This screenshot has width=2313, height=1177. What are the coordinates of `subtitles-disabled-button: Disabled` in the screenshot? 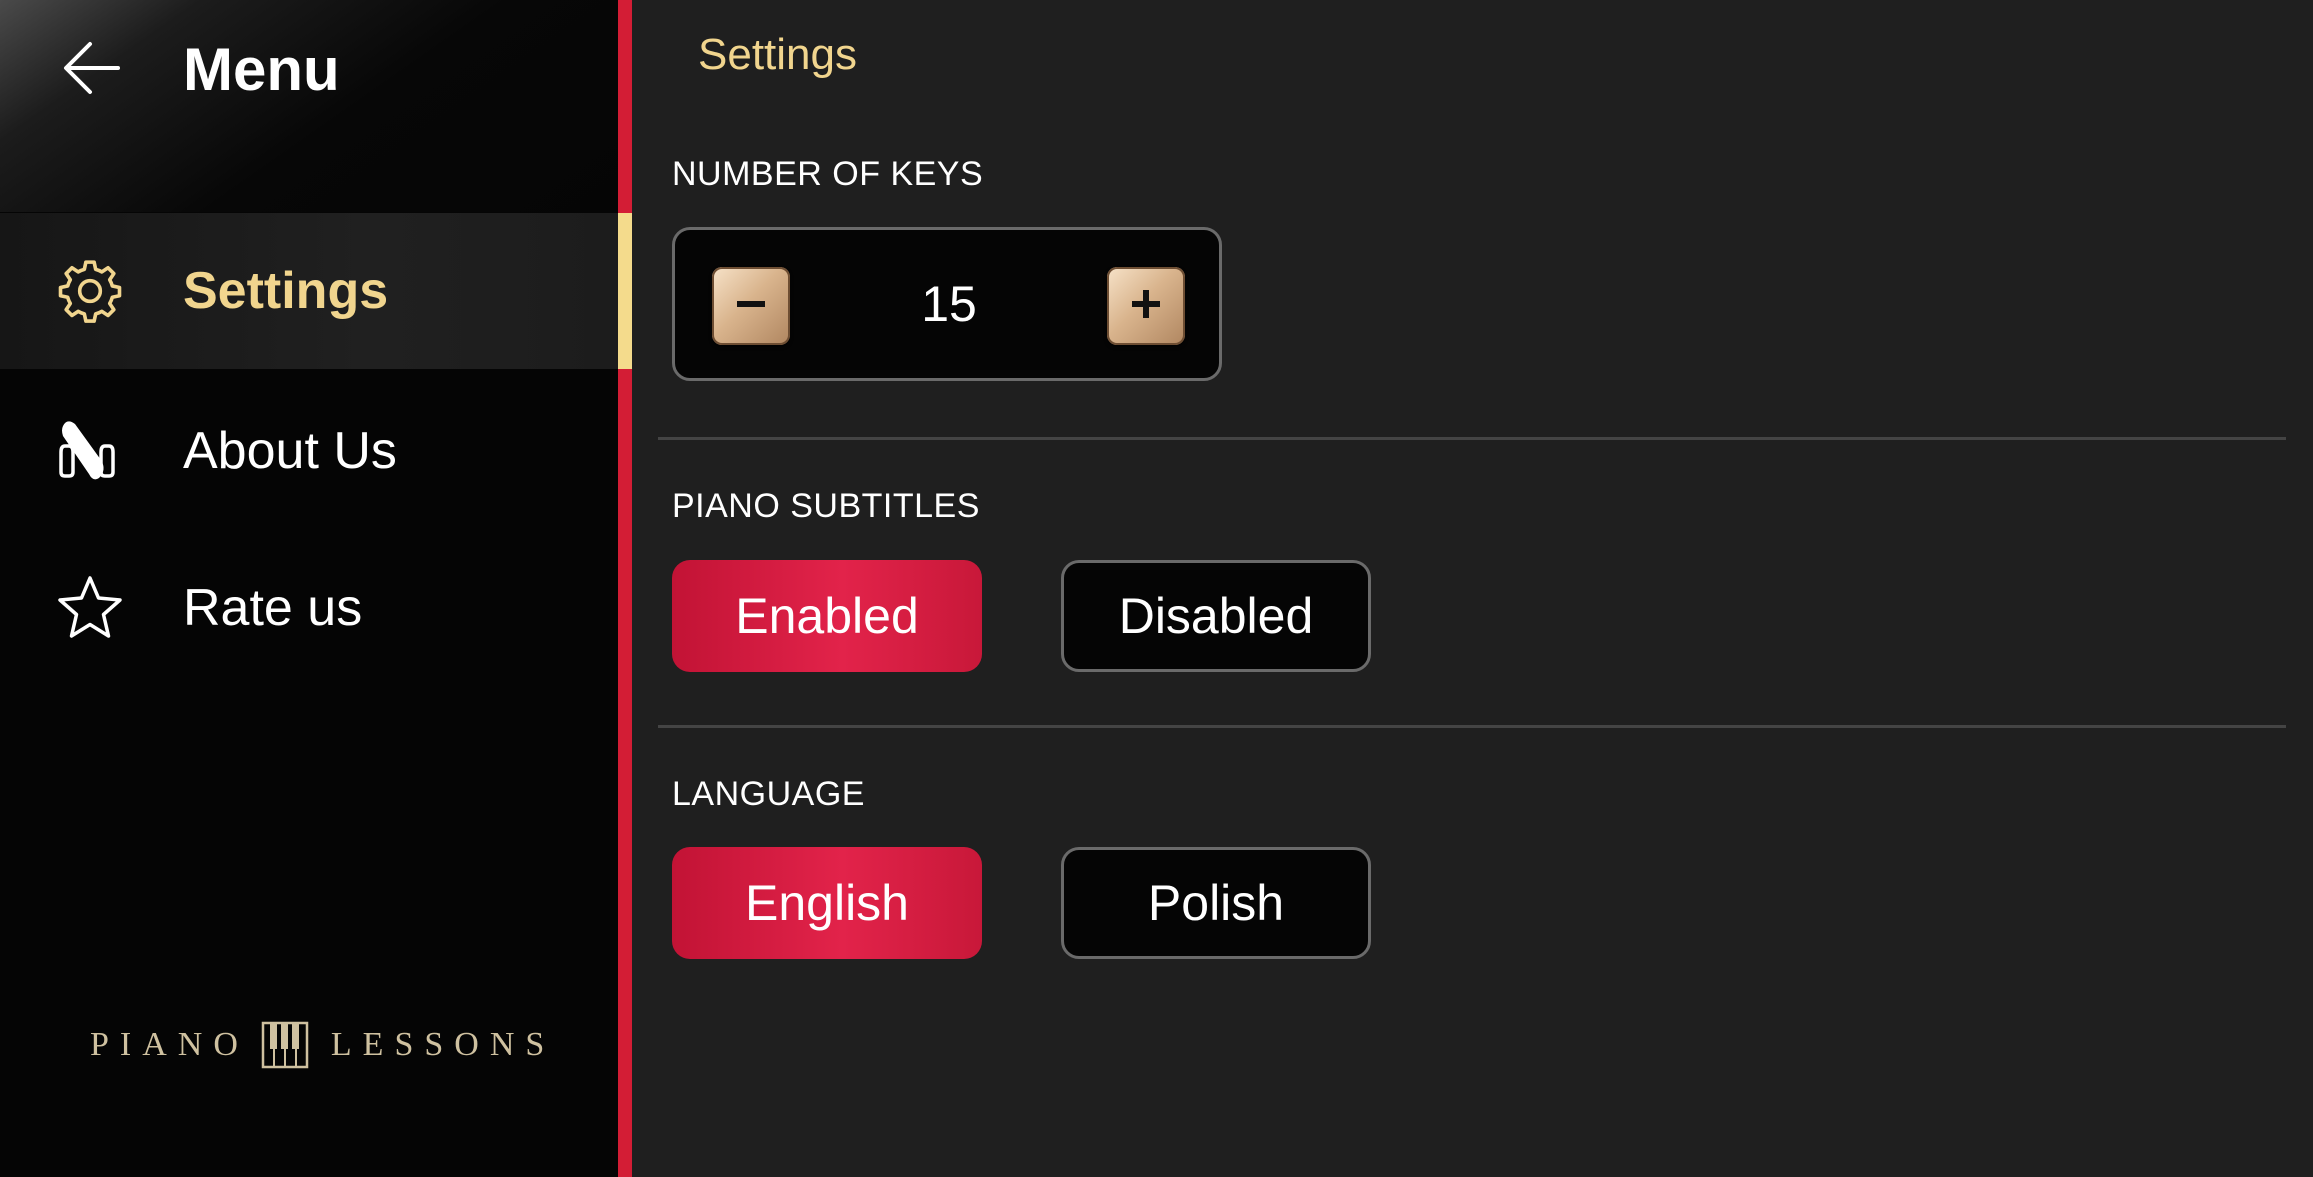 It's located at (1216, 616).